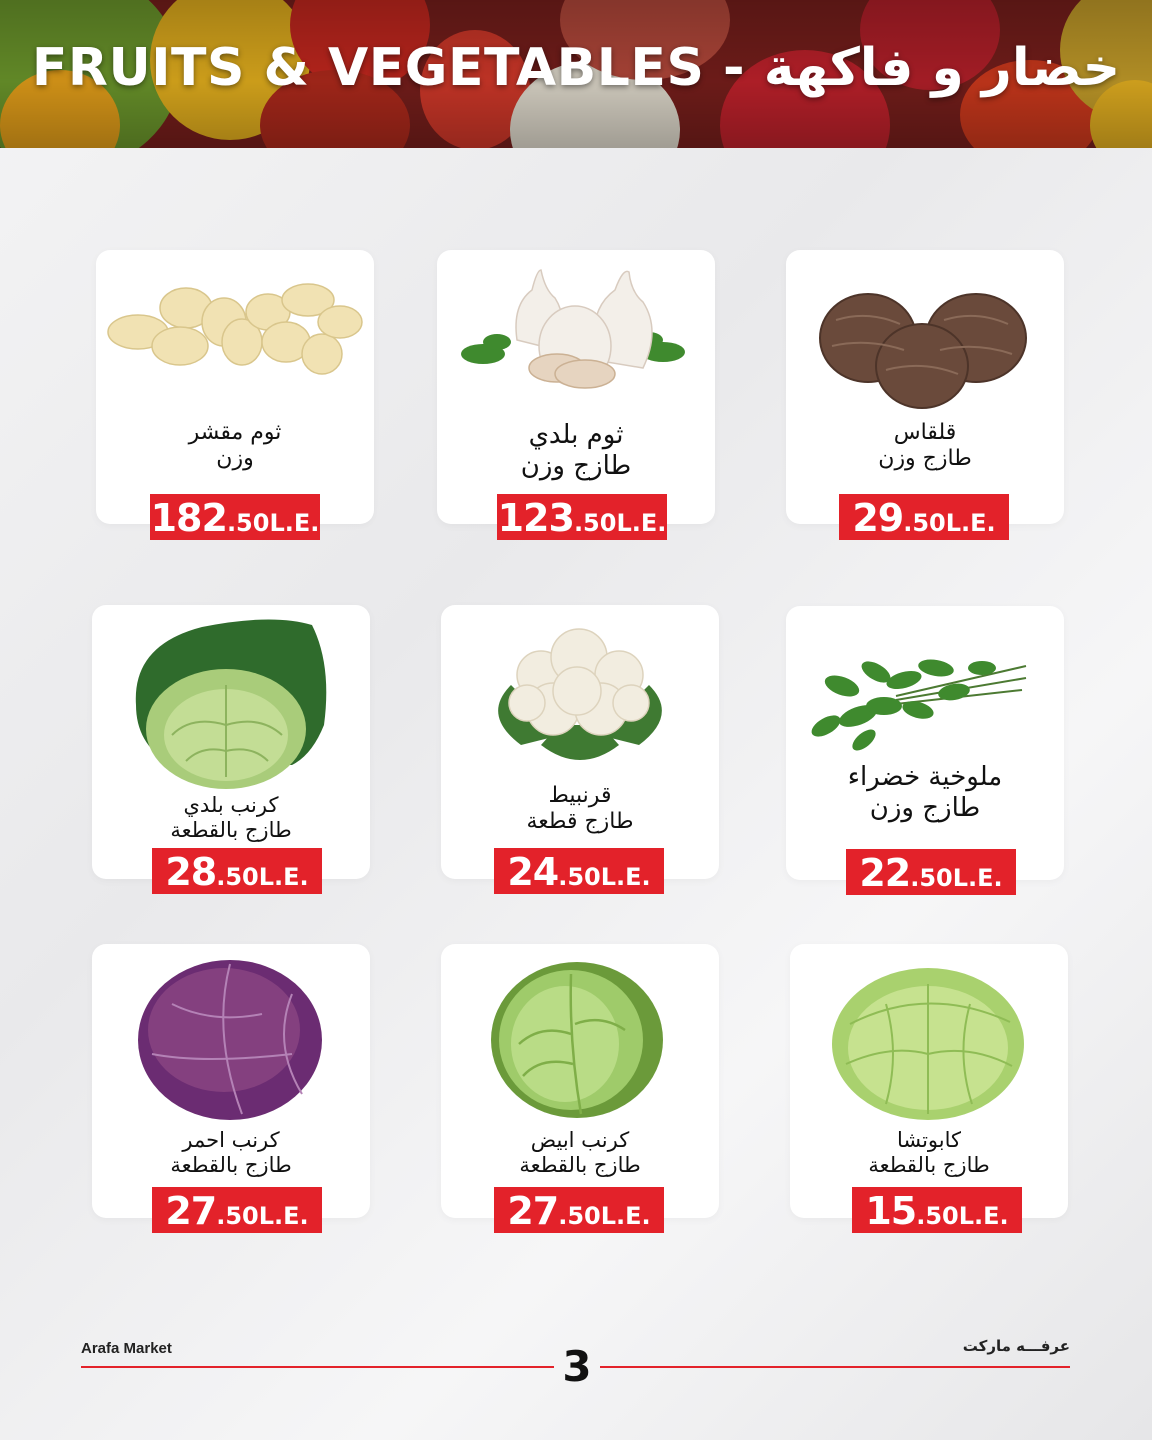 The height and width of the screenshot is (1440, 1152). Describe the element at coordinates (579, 871) in the screenshot. I see `price-tag: 24.50L.E.` at that location.